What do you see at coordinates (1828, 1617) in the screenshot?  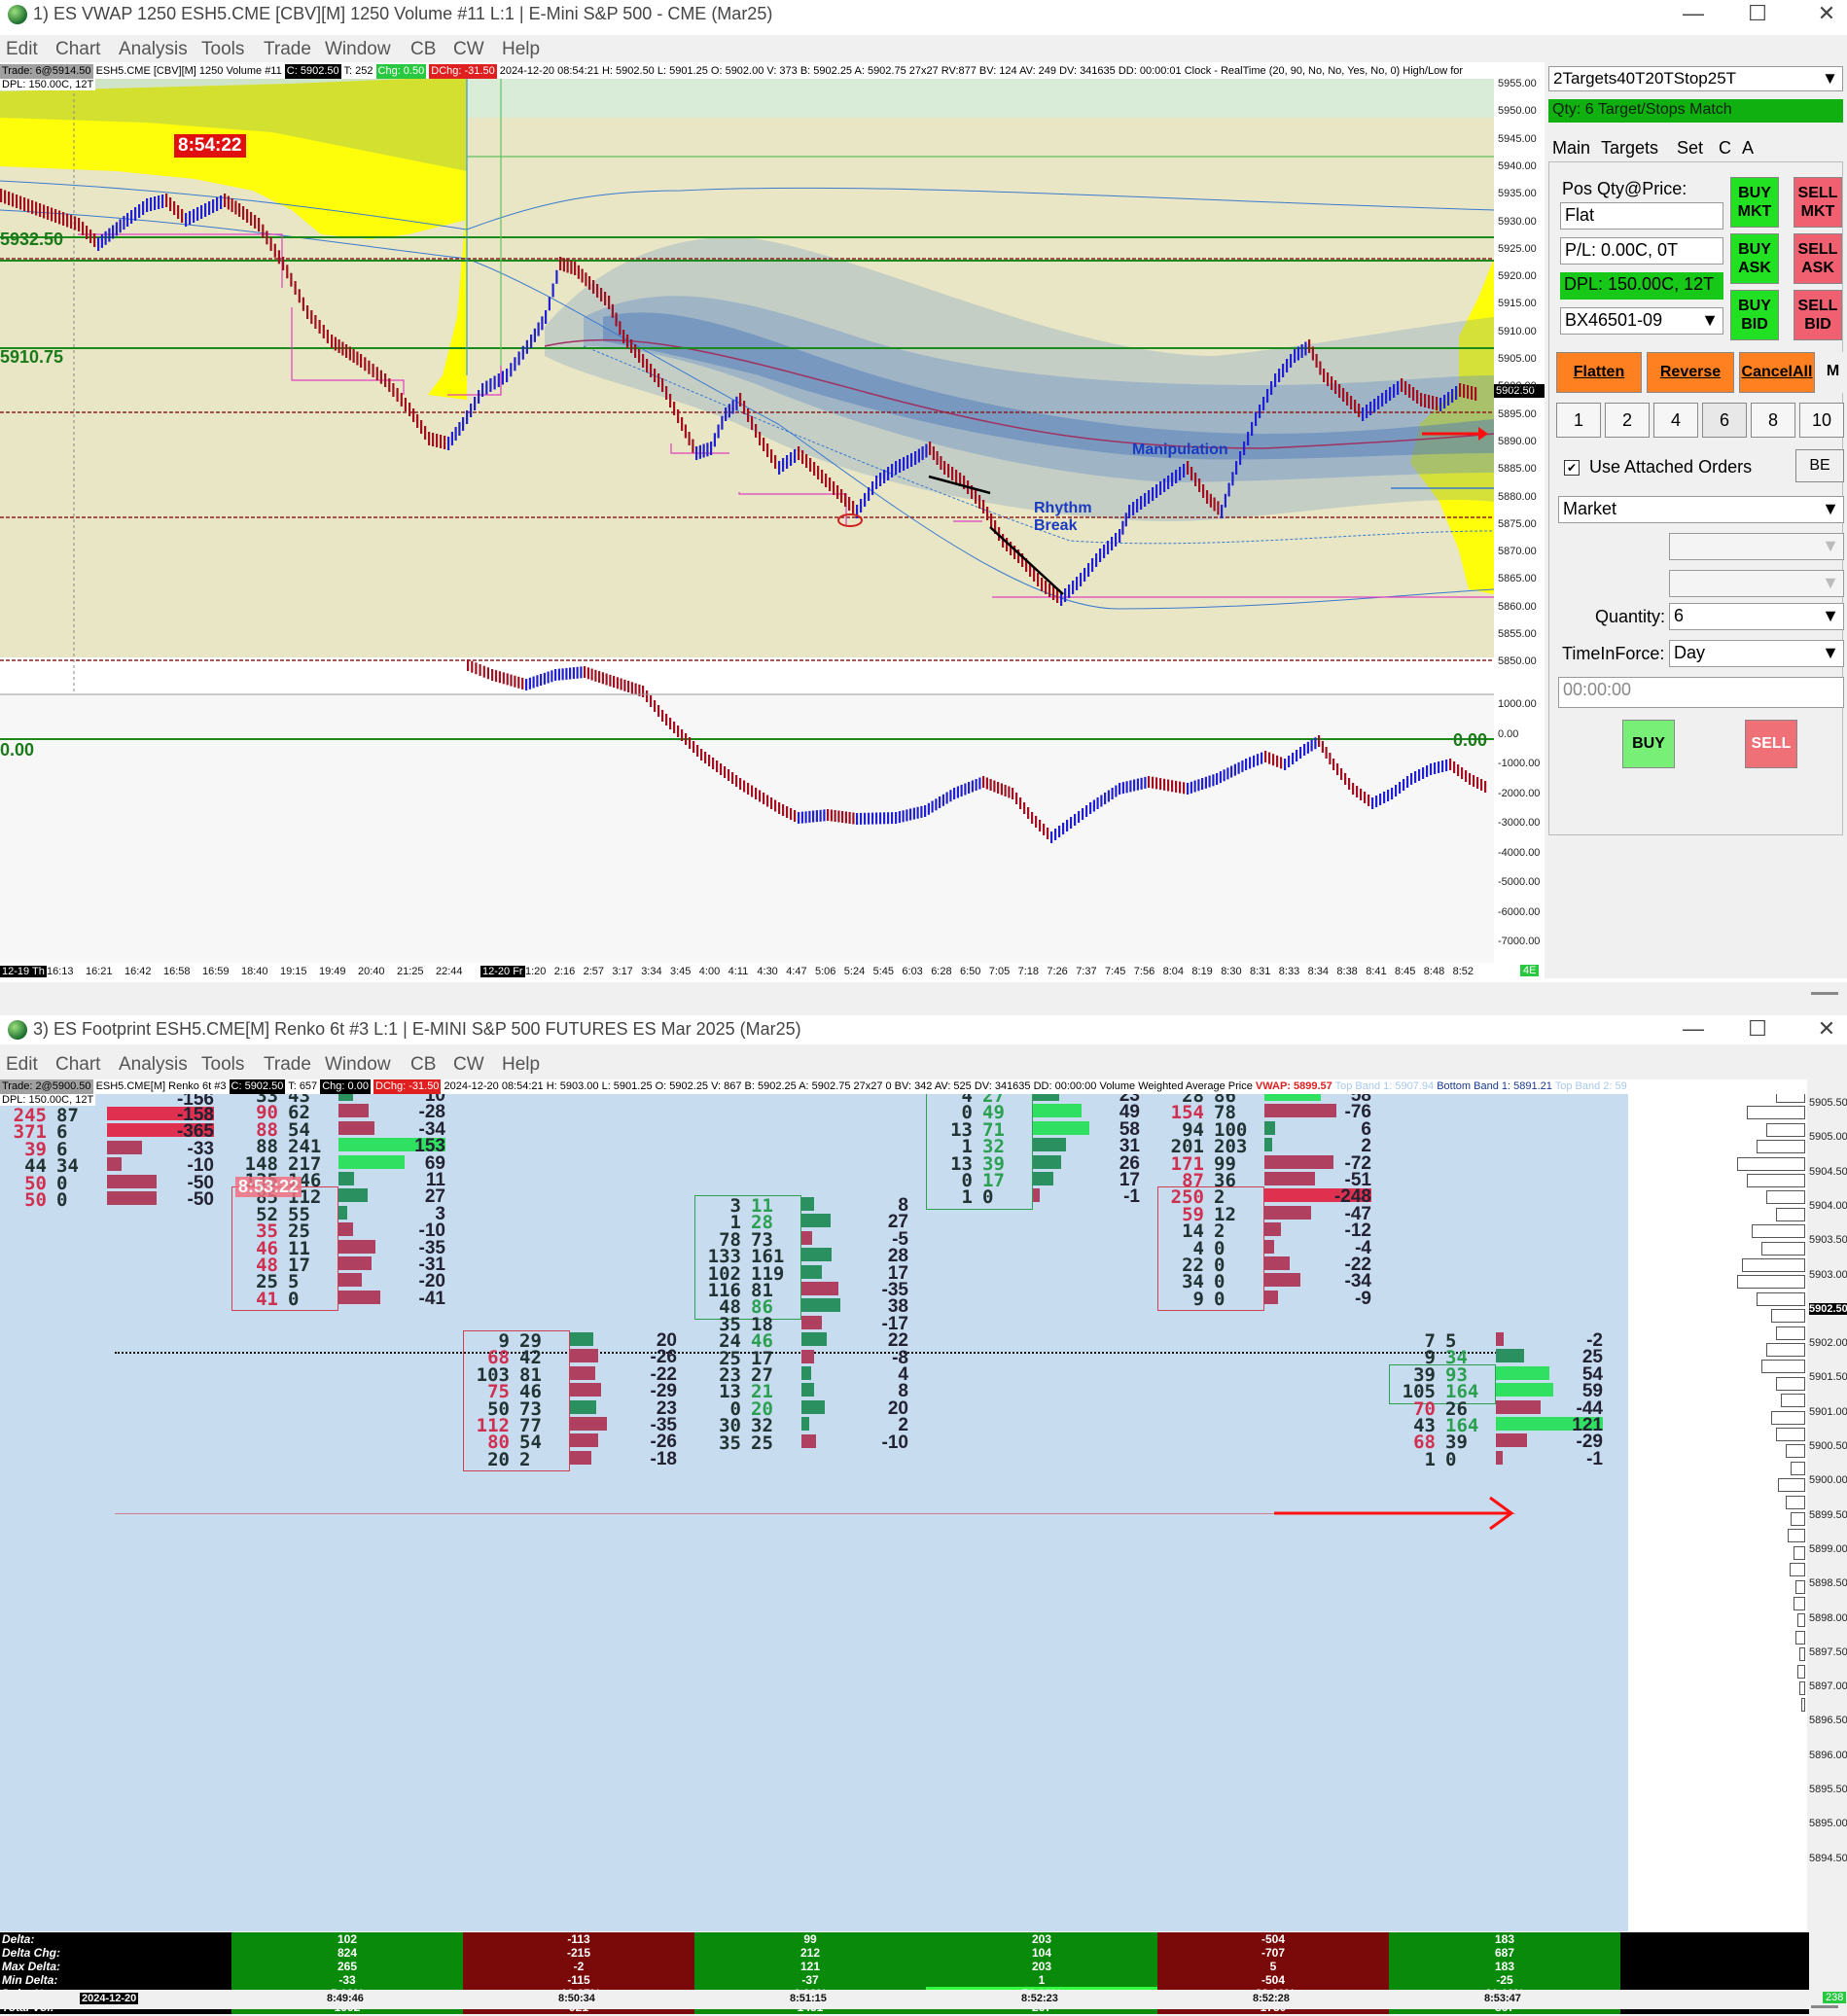 I see `price-tick: 5898.00` at bounding box center [1828, 1617].